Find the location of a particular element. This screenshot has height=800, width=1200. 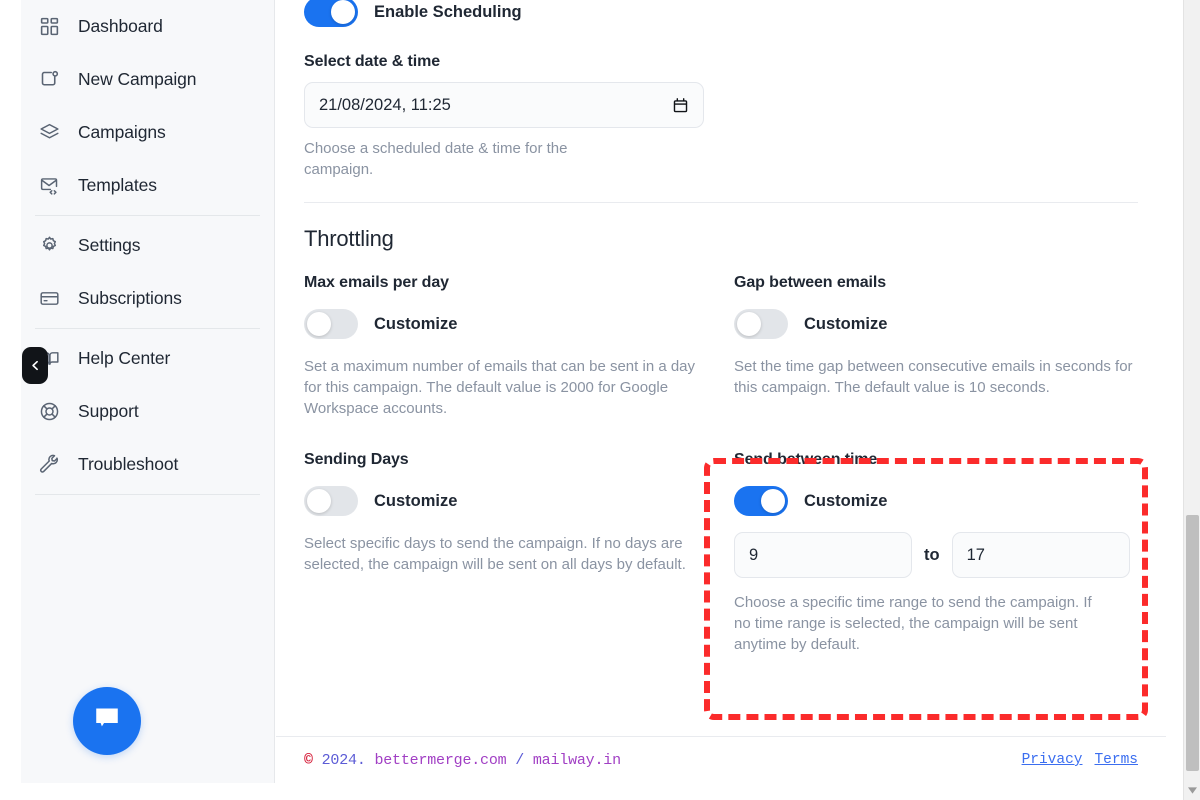

sidebar-item-label: Dashboard is located at coordinates (120, 26).